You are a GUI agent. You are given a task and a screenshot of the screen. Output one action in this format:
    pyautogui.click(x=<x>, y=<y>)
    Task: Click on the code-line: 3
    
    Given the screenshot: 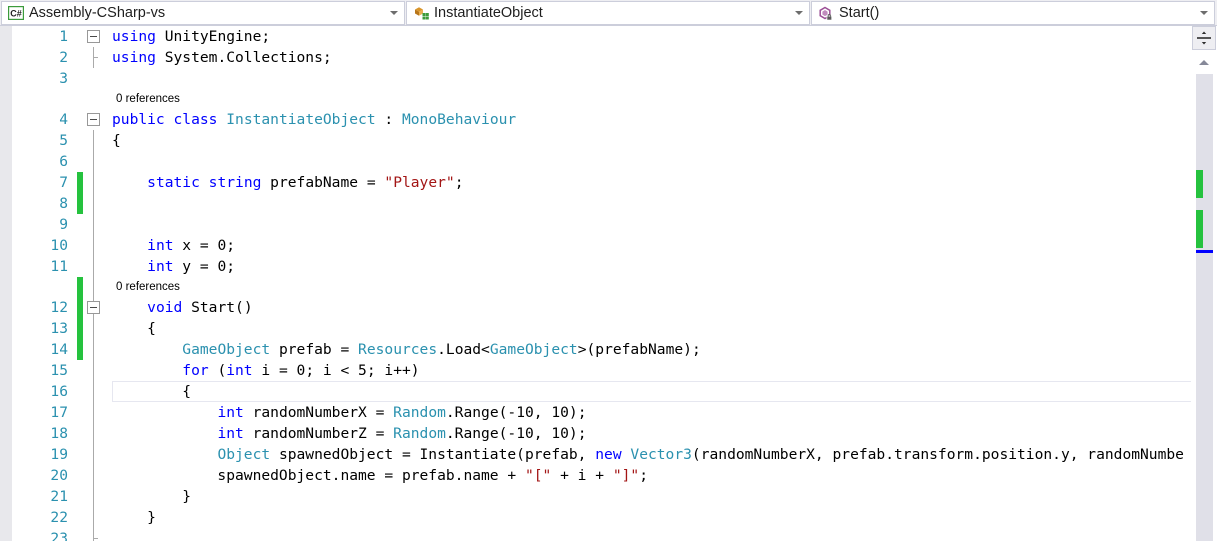 What is the action you would take?
    pyautogui.click(x=606, y=78)
    